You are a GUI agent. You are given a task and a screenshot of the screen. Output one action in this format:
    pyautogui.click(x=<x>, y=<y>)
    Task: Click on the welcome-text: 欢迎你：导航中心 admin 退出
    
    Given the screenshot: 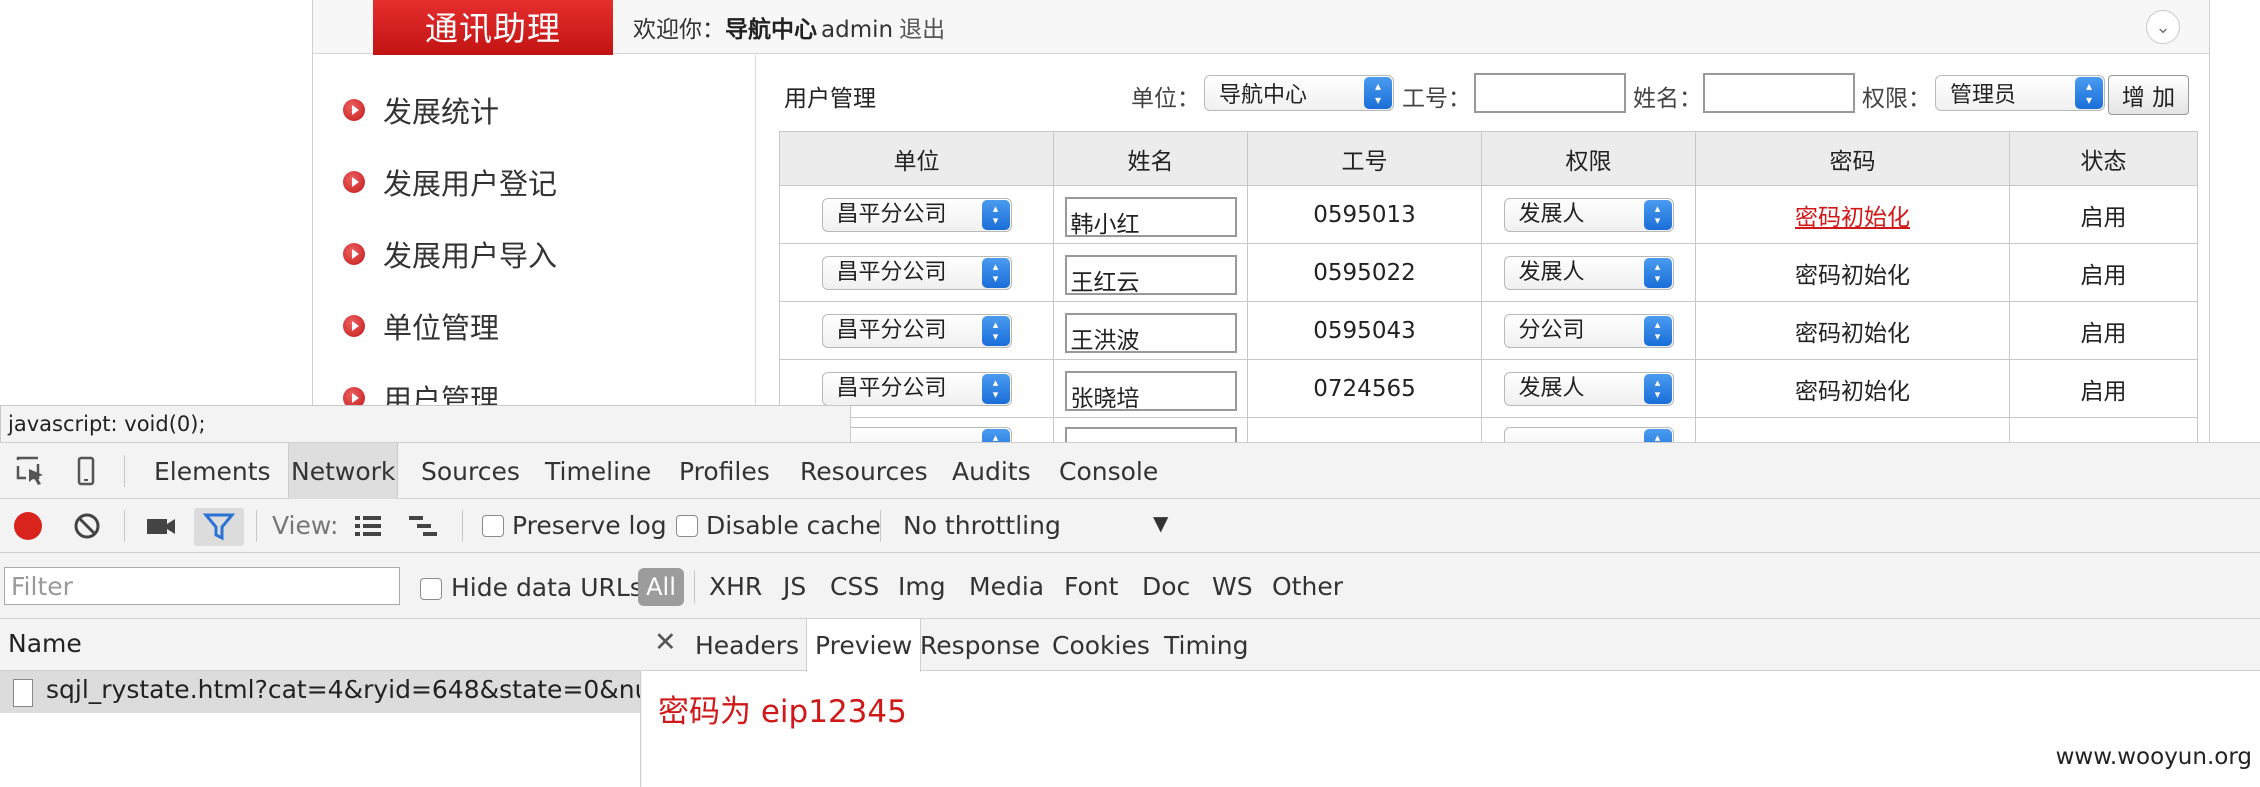 What is the action you would take?
    pyautogui.click(x=789, y=27)
    